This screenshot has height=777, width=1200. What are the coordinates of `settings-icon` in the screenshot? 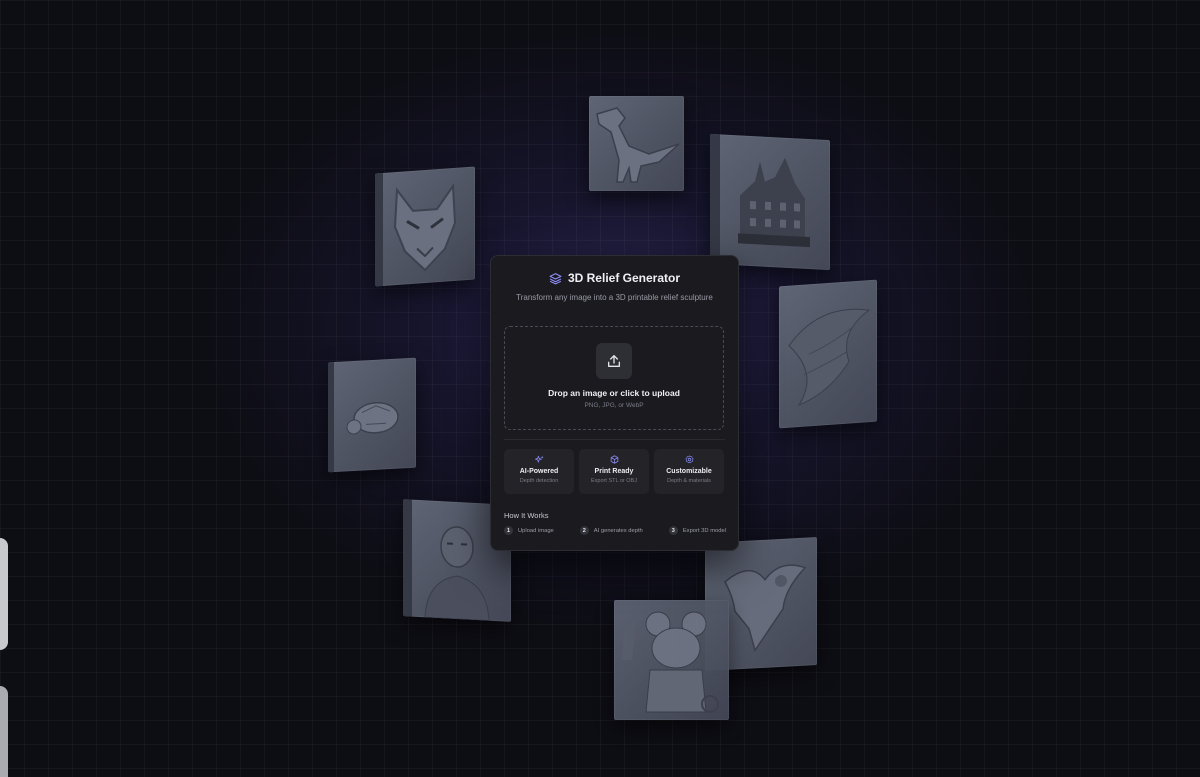 It's located at (689, 459).